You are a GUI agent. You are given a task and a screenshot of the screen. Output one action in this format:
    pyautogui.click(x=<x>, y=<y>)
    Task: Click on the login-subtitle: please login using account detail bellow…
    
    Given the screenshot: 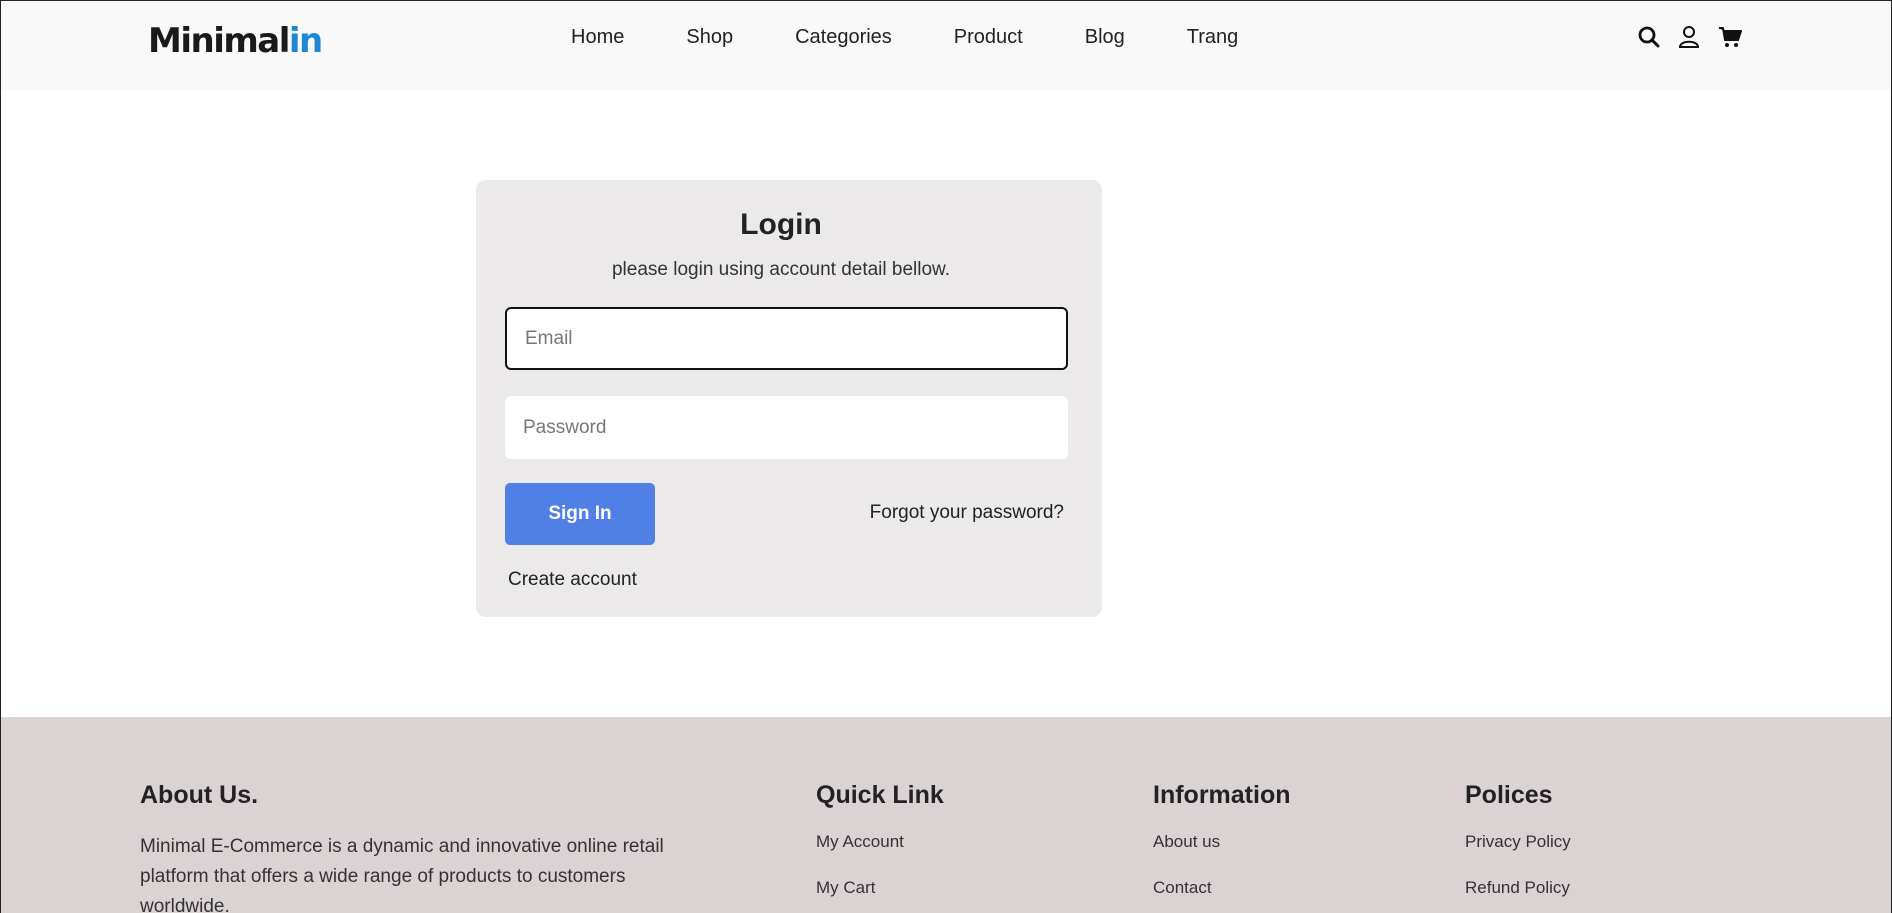 What is the action you would take?
    pyautogui.click(x=780, y=269)
    